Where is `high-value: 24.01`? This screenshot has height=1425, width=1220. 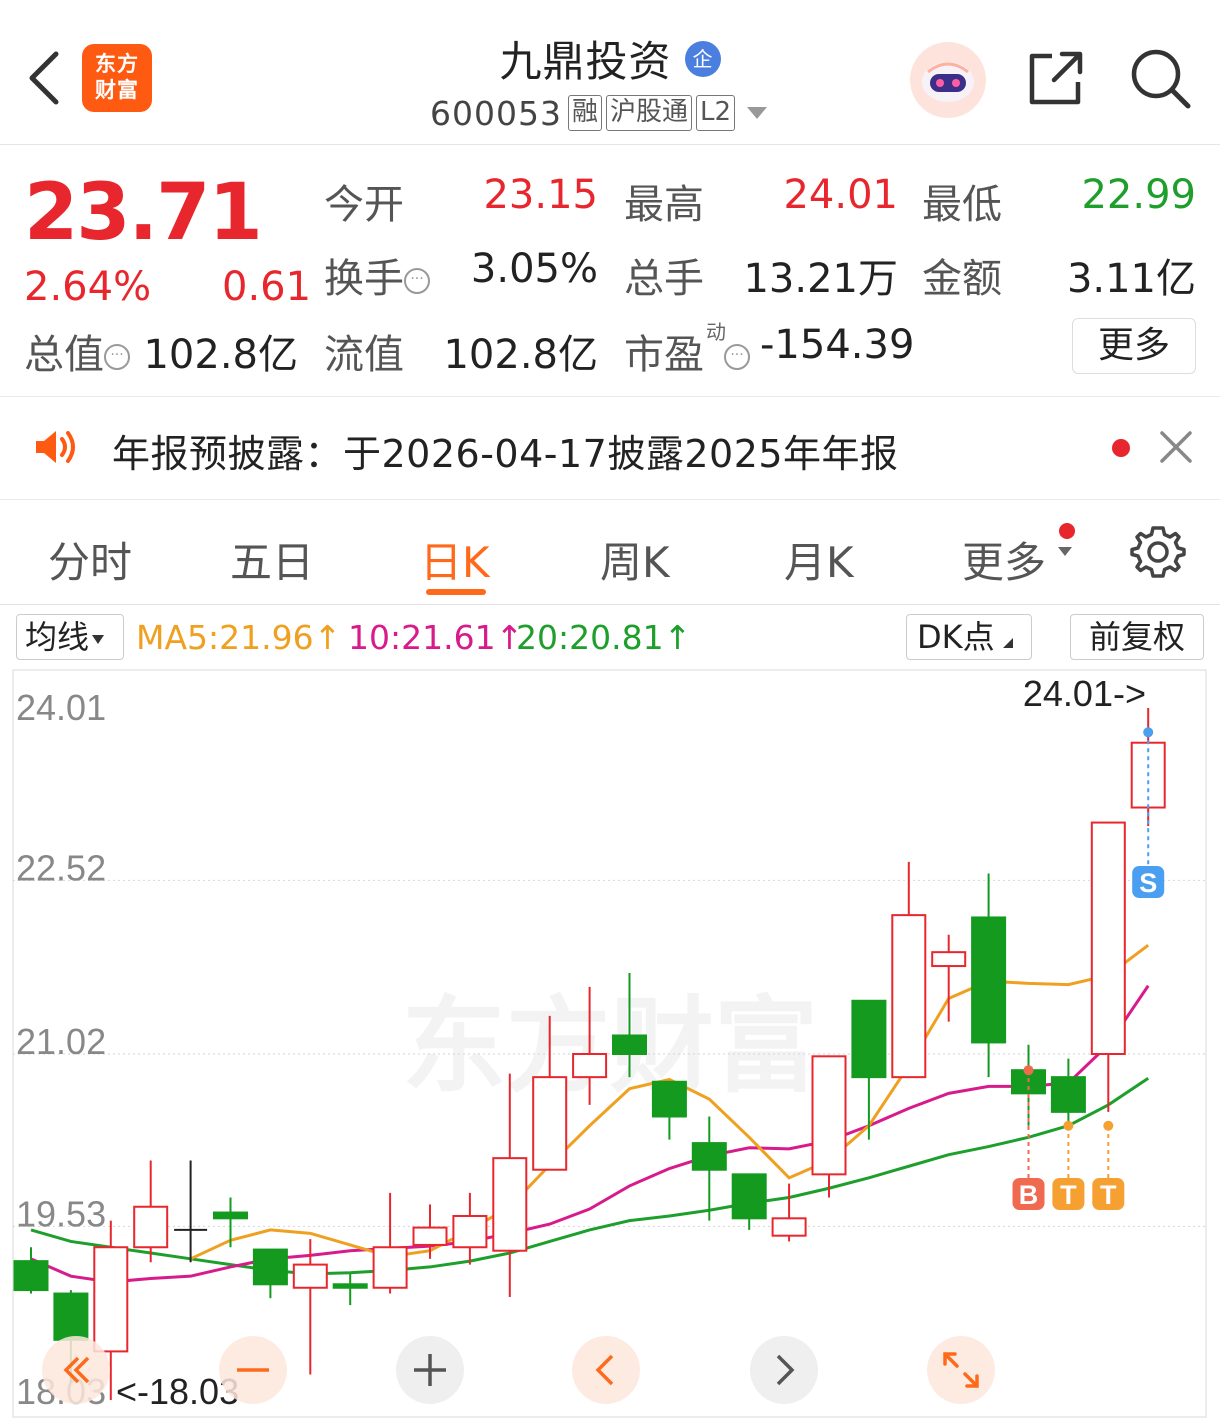 high-value: 24.01 is located at coordinates (840, 195).